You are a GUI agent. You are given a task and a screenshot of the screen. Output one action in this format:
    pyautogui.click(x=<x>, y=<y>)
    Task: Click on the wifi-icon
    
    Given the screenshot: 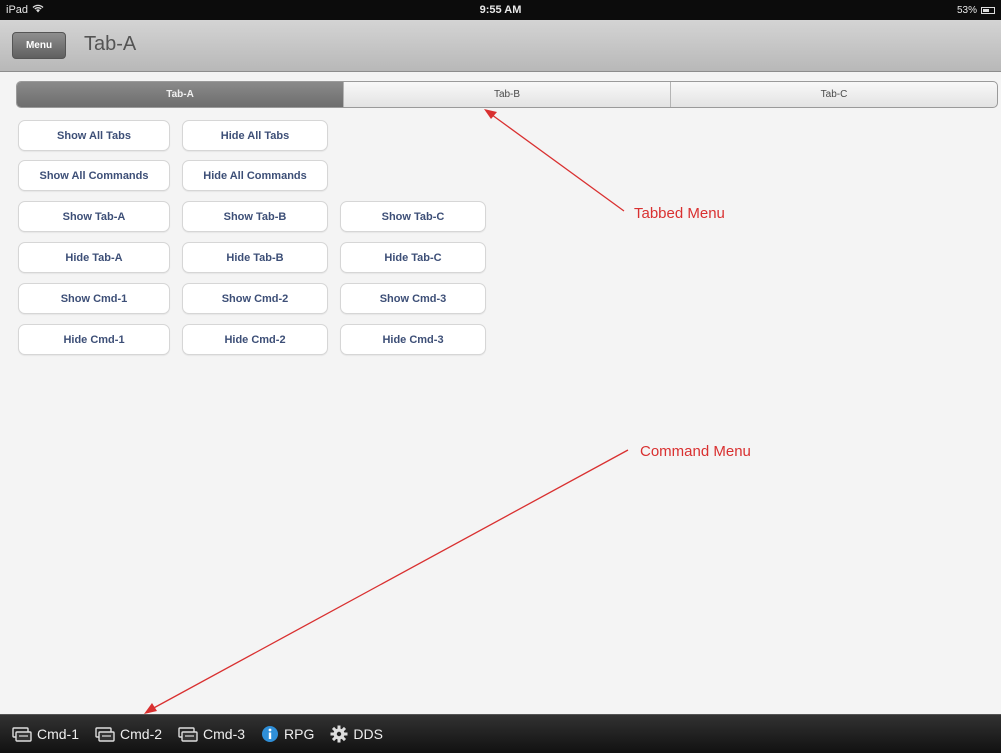 What is the action you would take?
    pyautogui.click(x=38, y=10)
    